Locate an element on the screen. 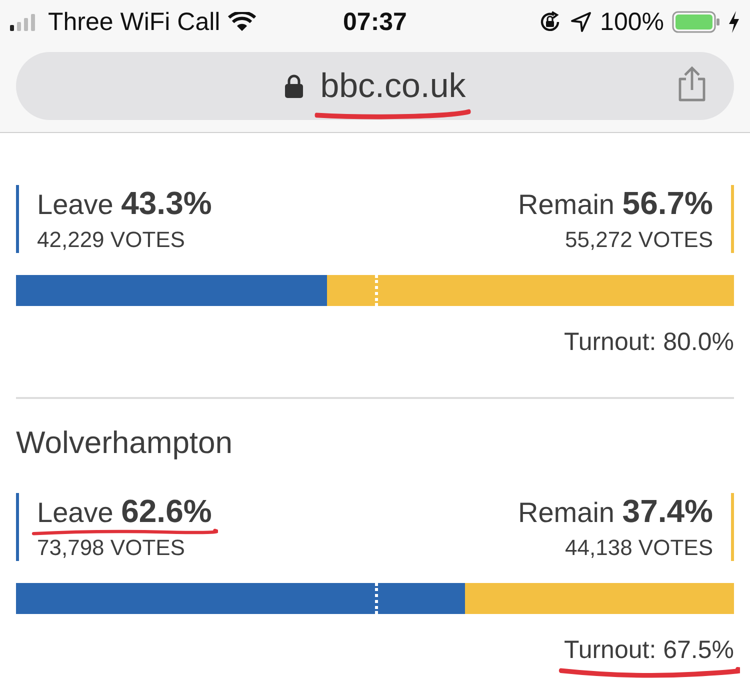 The height and width of the screenshot is (684, 750). carrier-name: Three WiFi Call is located at coordinates (134, 22).